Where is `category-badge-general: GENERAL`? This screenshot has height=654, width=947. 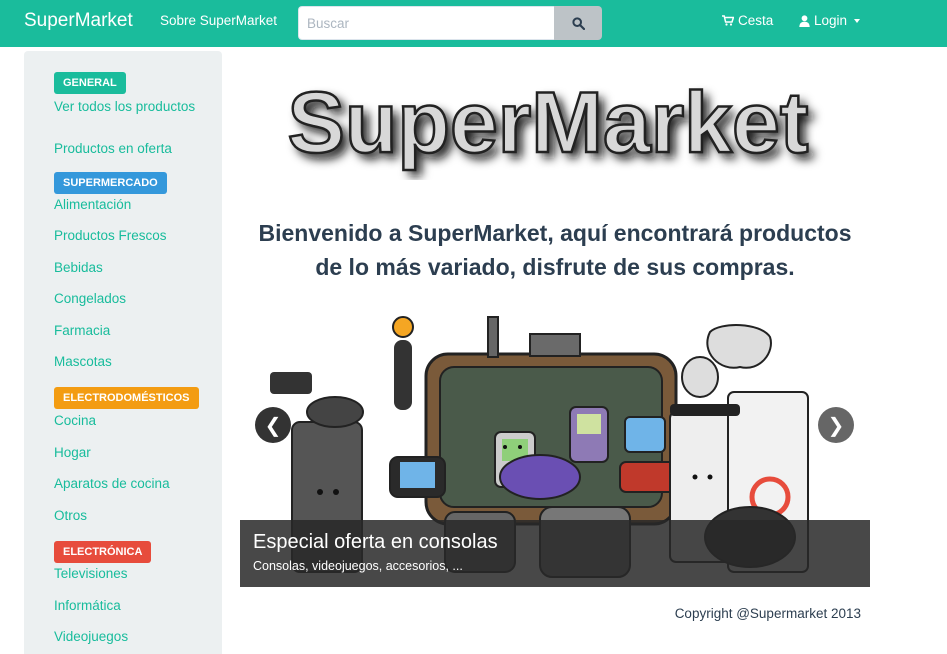 category-badge-general: GENERAL is located at coordinates (90, 83).